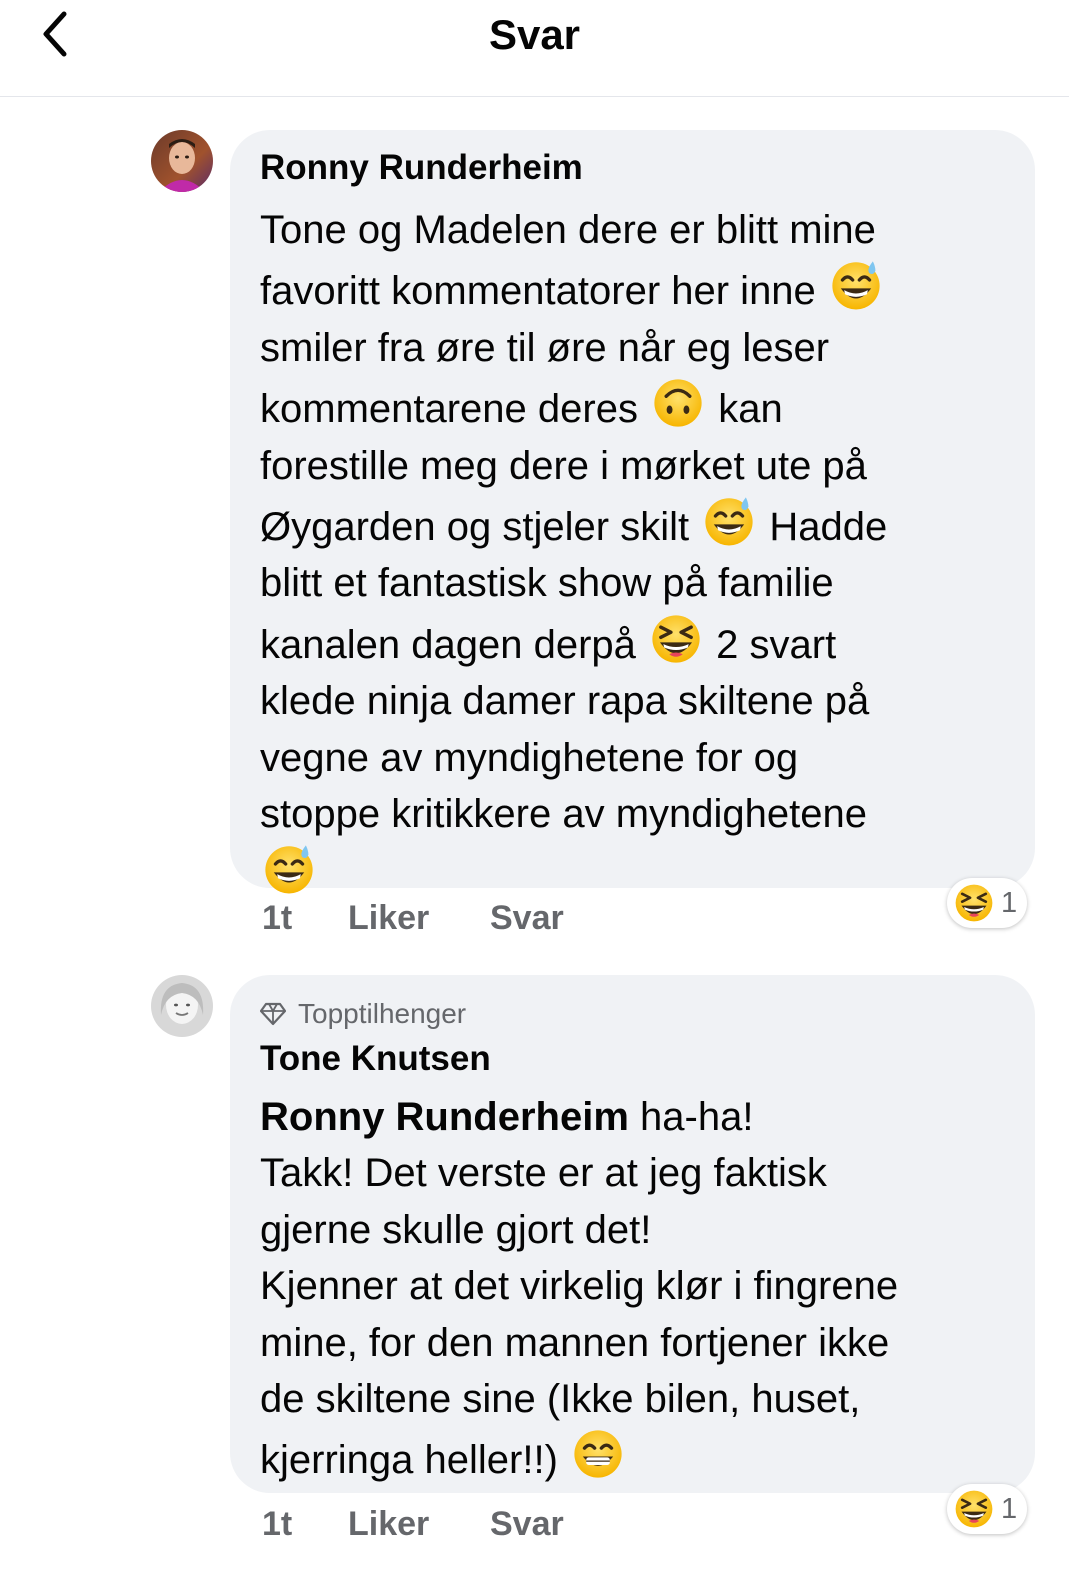  I want to click on comment-line: Takk! Det verste er at jeg faktisk, so click(543, 1173).